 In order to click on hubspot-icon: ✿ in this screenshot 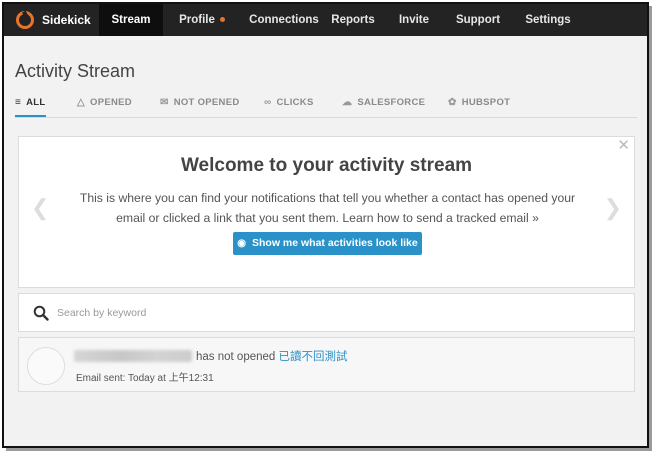, I will do `click(452, 102)`.